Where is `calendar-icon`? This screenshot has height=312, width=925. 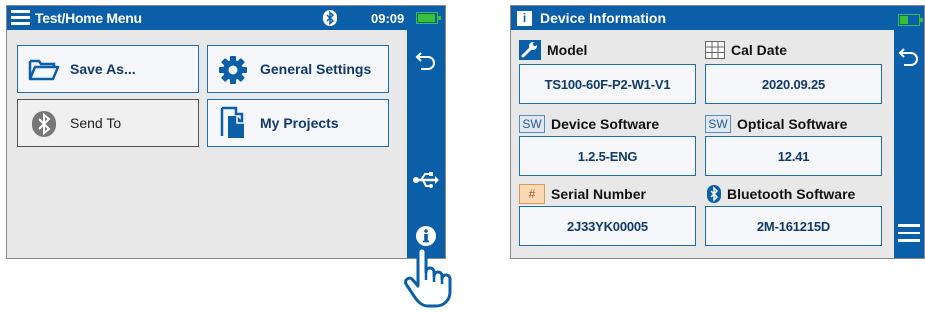 calendar-icon is located at coordinates (715, 50).